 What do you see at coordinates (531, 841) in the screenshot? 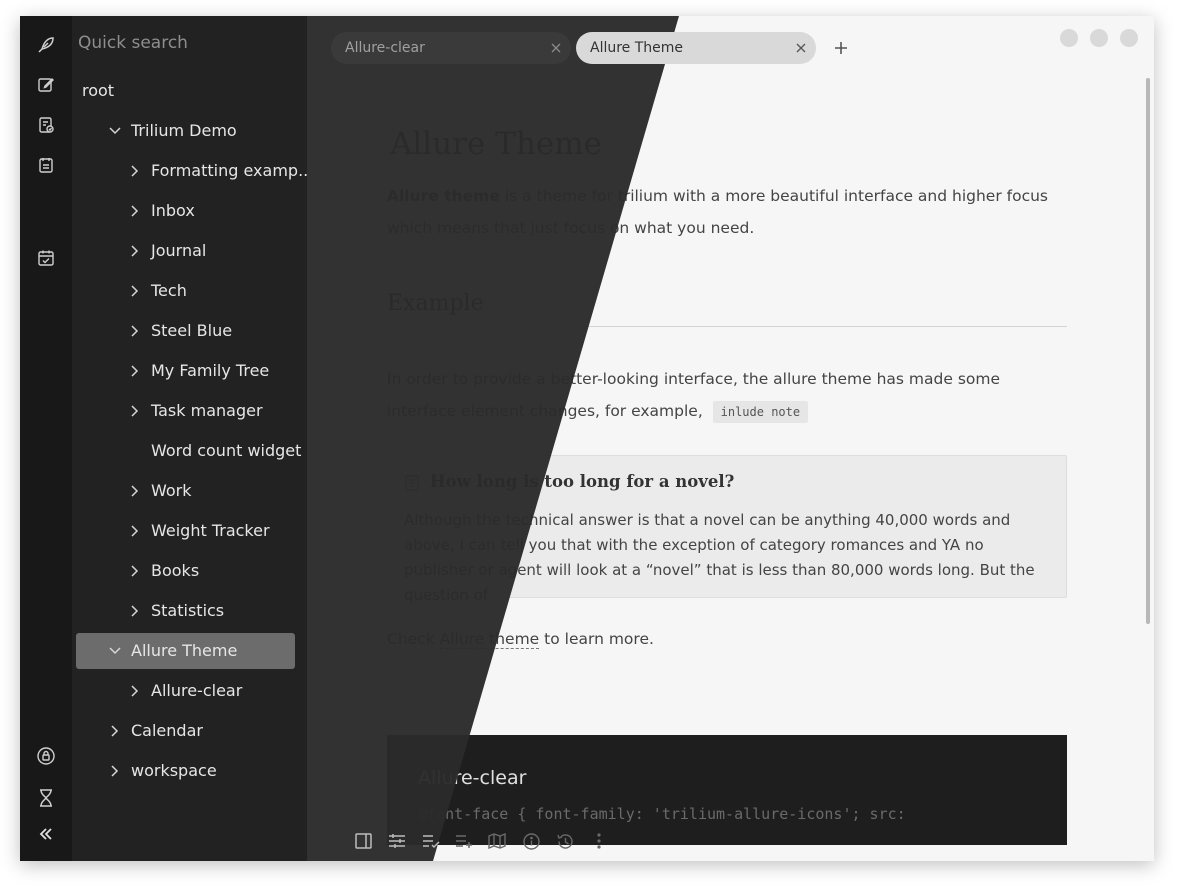
I see `info-icon` at bounding box center [531, 841].